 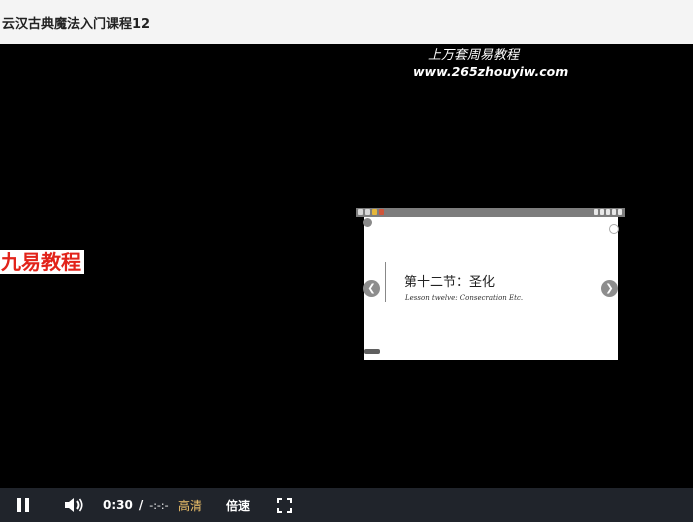 What do you see at coordinates (371, 288) in the screenshot?
I see `slide-prev-icon: ❮` at bounding box center [371, 288].